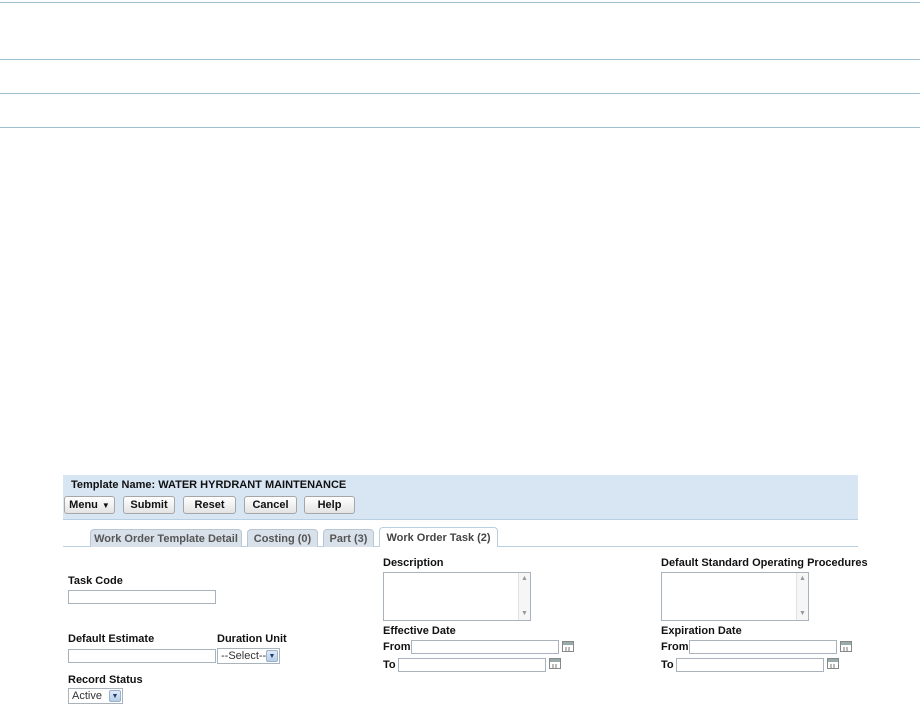 Image resolution: width=920 pixels, height=707 pixels. What do you see at coordinates (348, 538) in the screenshot?
I see `tab-part: Part (3)` at bounding box center [348, 538].